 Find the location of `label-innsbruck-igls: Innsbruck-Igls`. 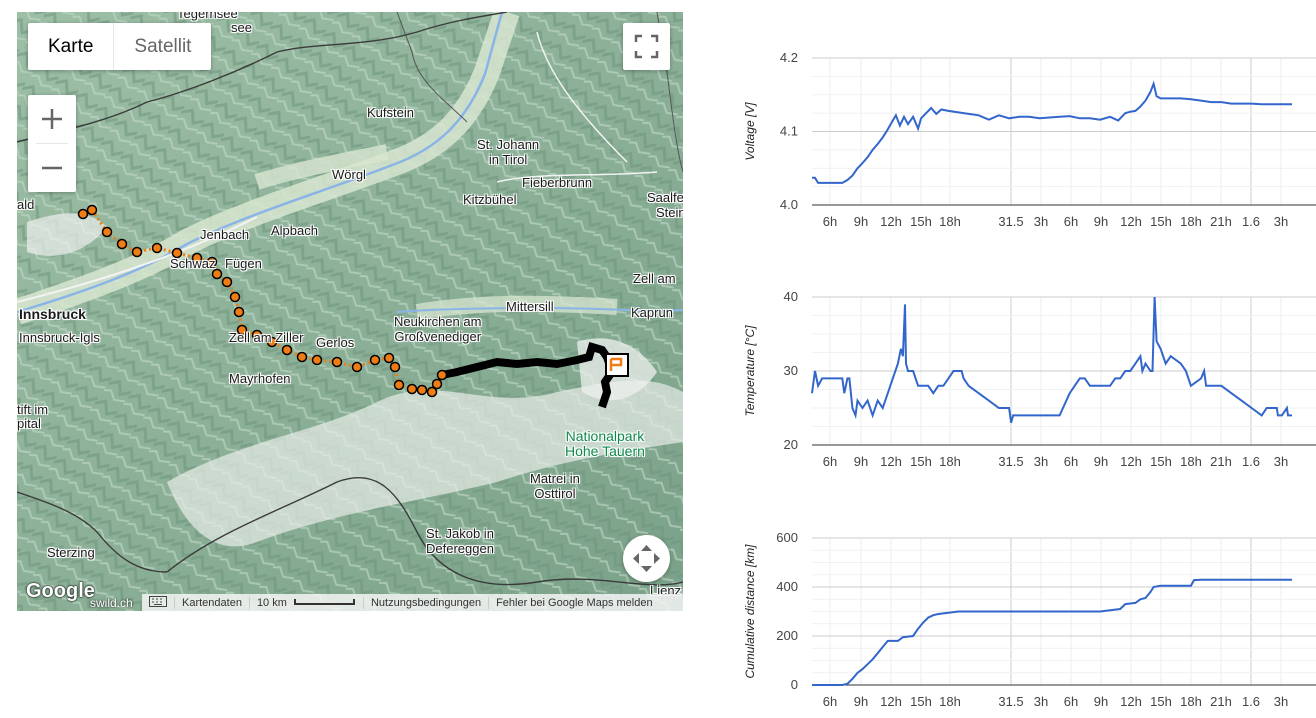

label-innsbruck-igls: Innsbruck-Igls is located at coordinates (59, 337).